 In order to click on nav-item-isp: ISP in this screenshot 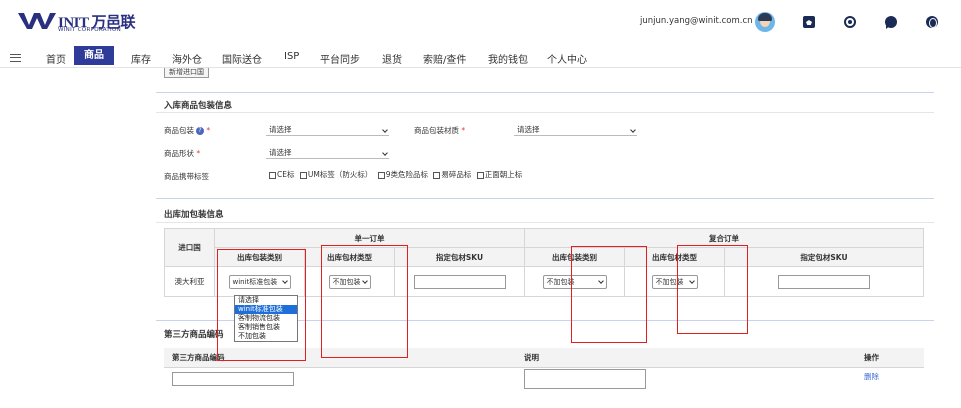, I will do `click(291, 56)`.